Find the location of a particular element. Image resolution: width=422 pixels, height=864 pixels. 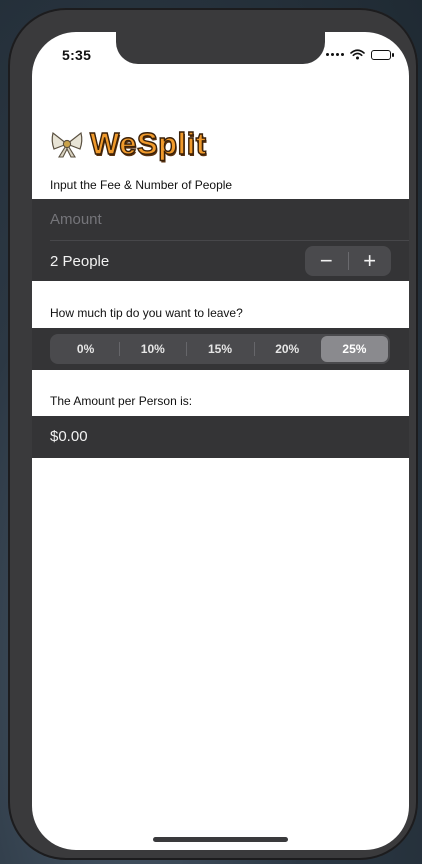

wifi-icon is located at coordinates (357, 54).